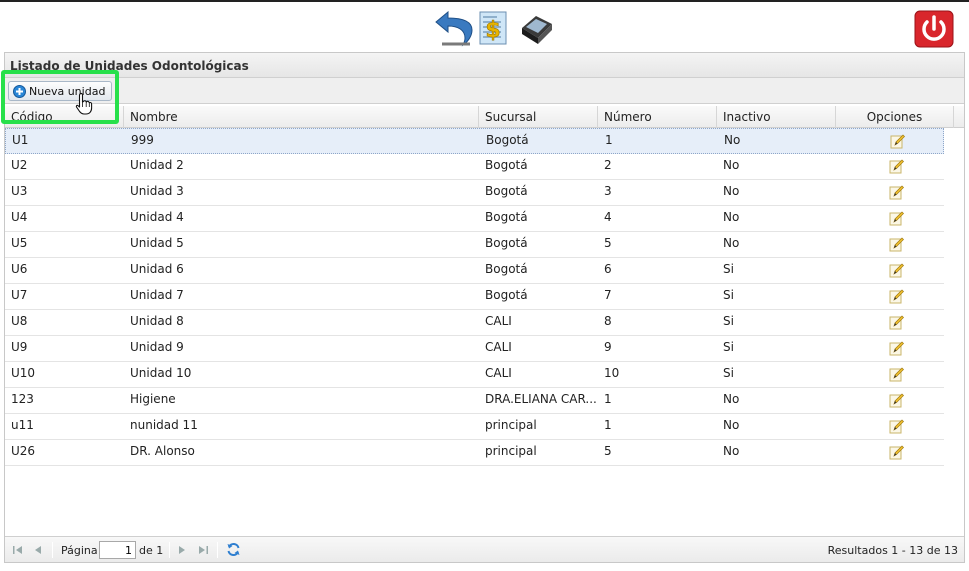  Describe the element at coordinates (23, 451) in the screenshot. I see `cell-codigo: U26` at that location.